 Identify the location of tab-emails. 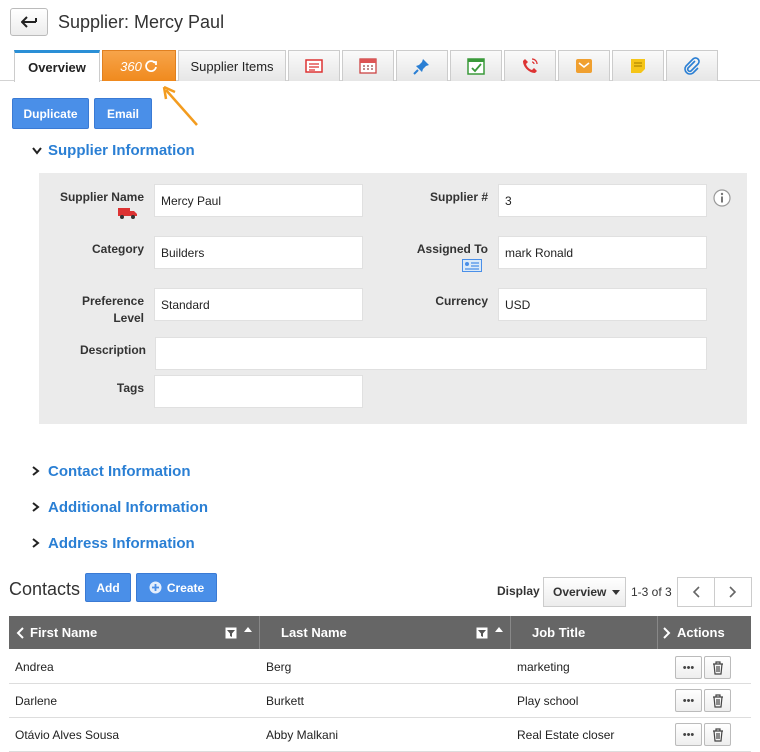
(584, 65).